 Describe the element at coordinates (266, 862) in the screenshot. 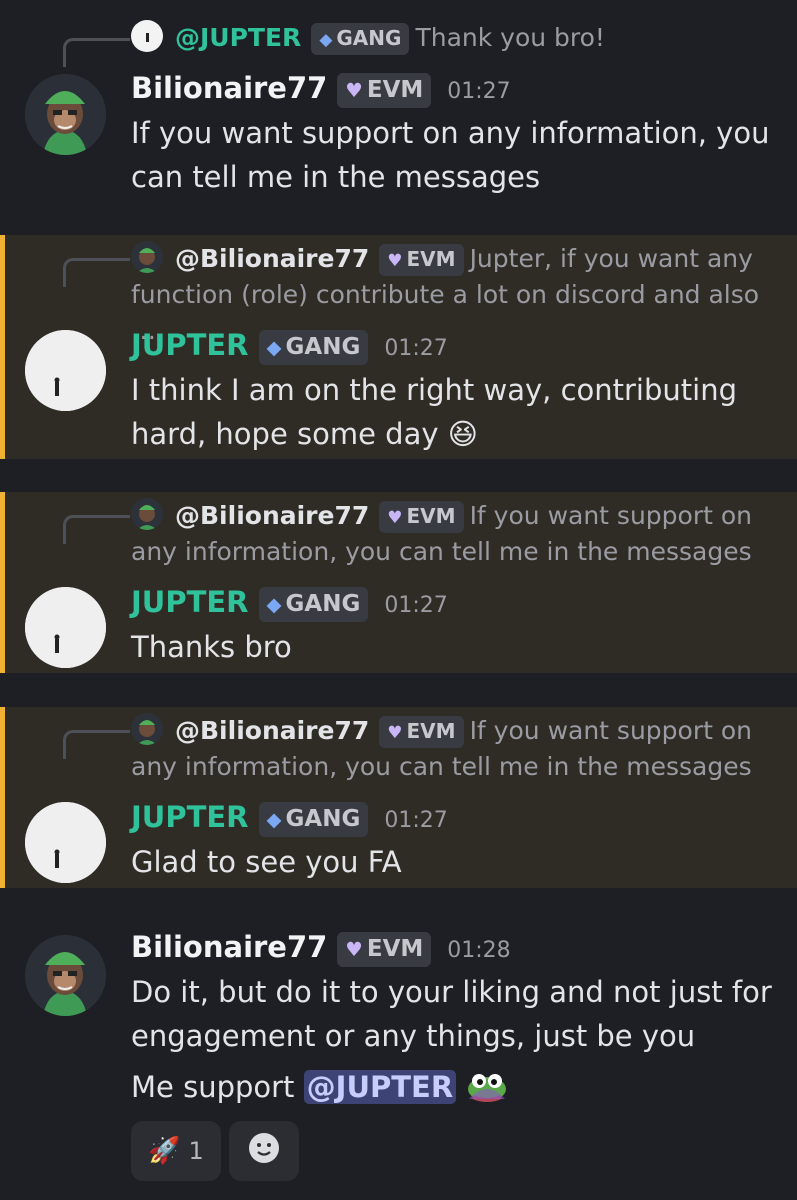

I see `message-content: Glad to see you FA` at that location.